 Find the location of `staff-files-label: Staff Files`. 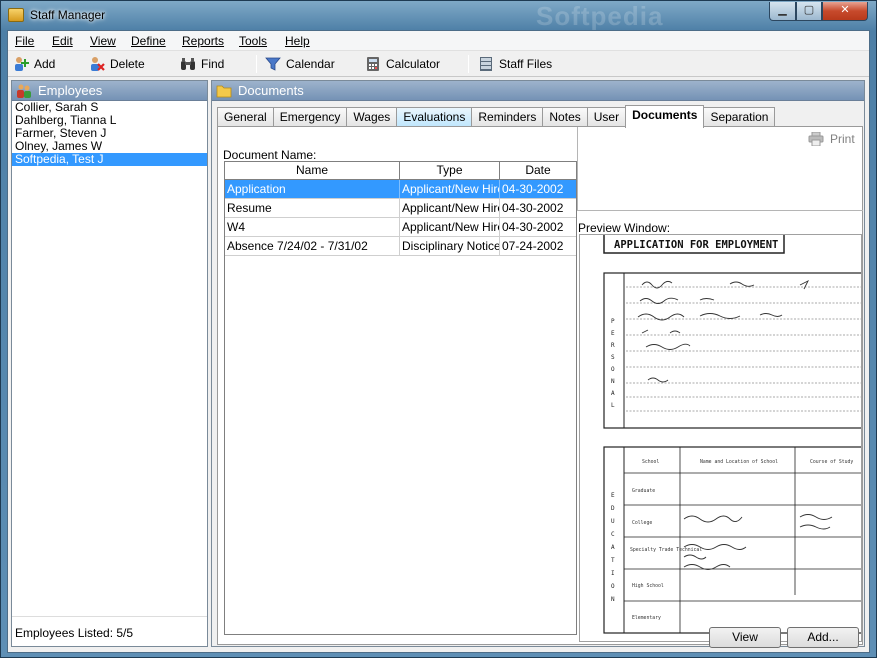

staff-files-label: Staff Files is located at coordinates (526, 64).